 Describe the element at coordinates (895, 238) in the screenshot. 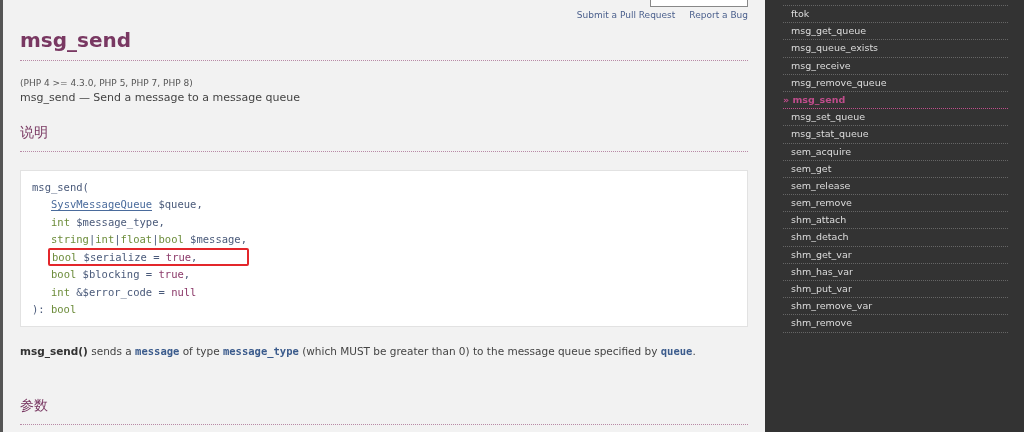

I see `sidebar-item: shm_detach` at that location.